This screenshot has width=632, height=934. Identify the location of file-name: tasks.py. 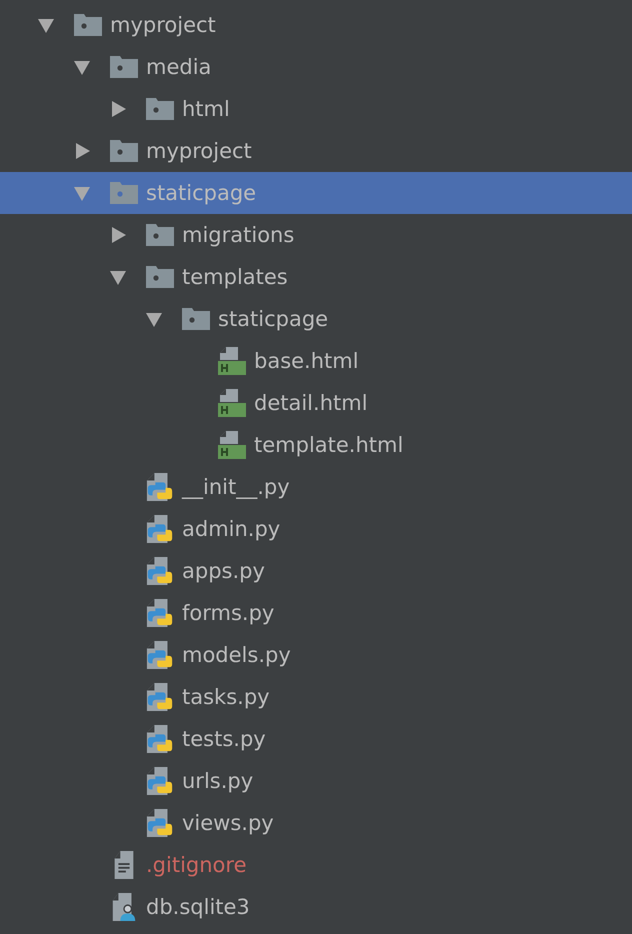
(226, 697).